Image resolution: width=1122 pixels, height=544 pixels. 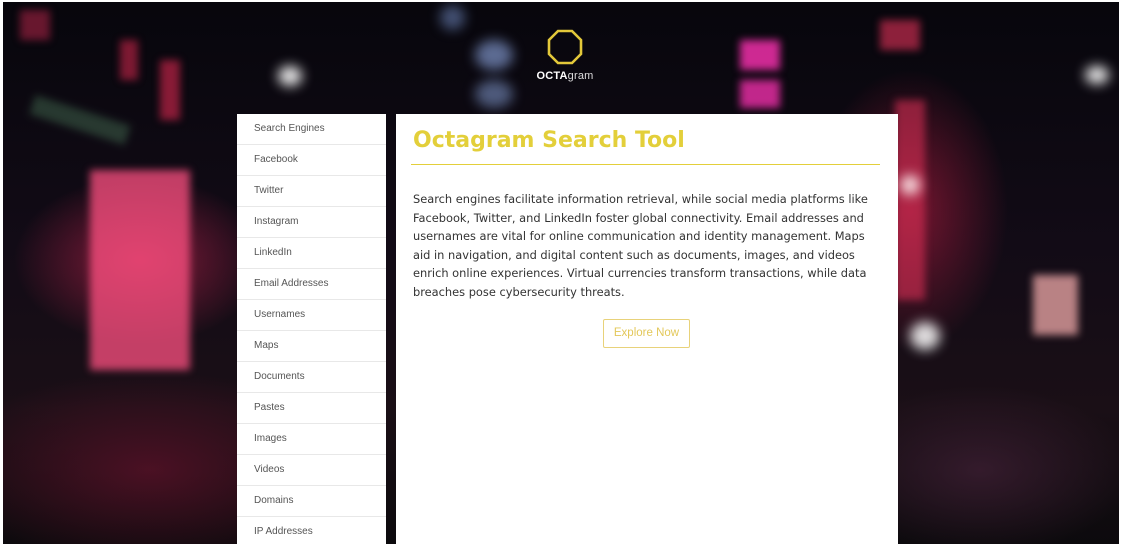 What do you see at coordinates (311, 408) in the screenshot?
I see `sidebar-item-pastes: Pastes` at bounding box center [311, 408].